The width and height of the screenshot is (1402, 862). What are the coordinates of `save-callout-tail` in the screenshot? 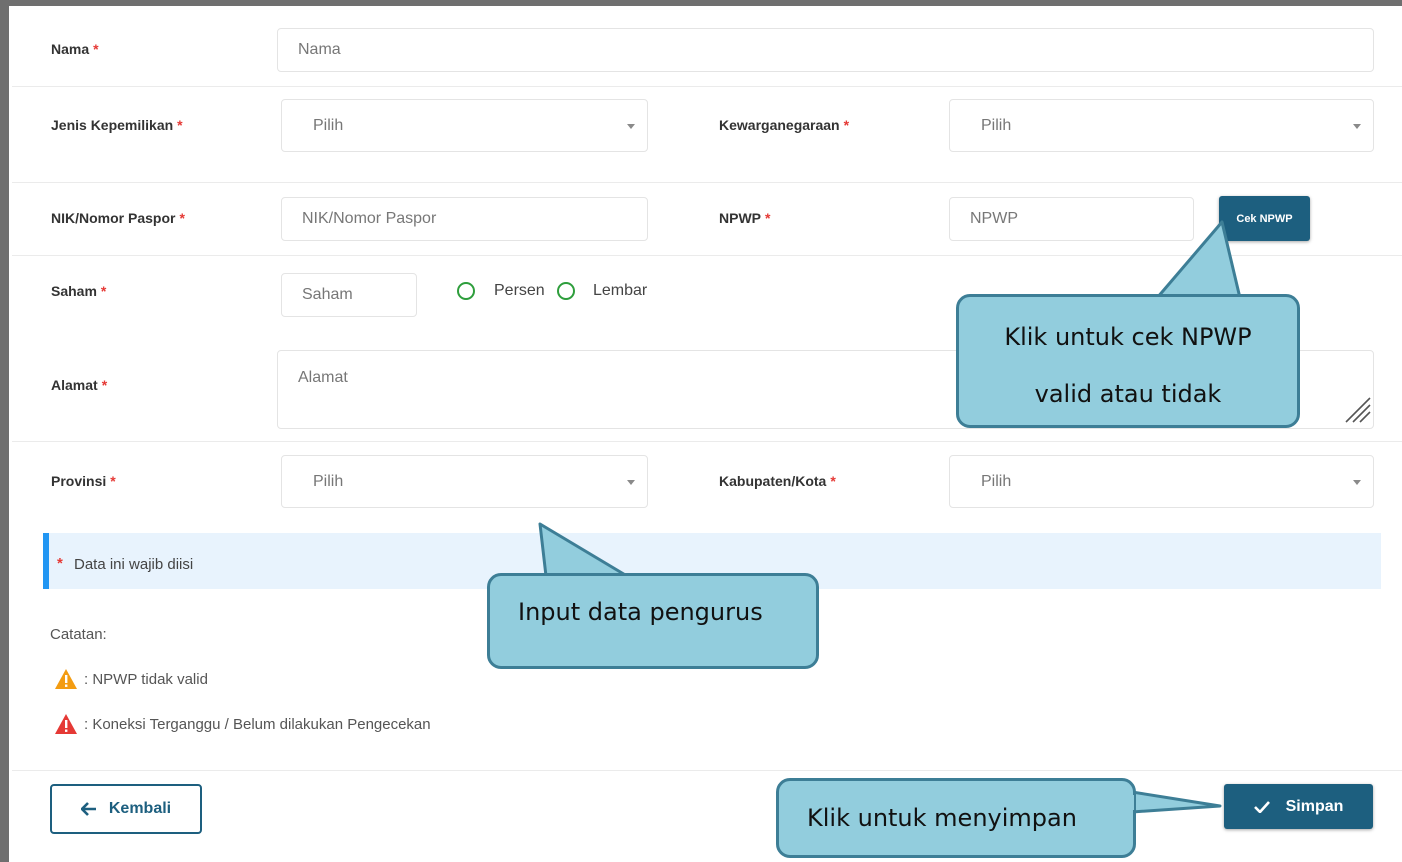 It's located at (1176, 802).